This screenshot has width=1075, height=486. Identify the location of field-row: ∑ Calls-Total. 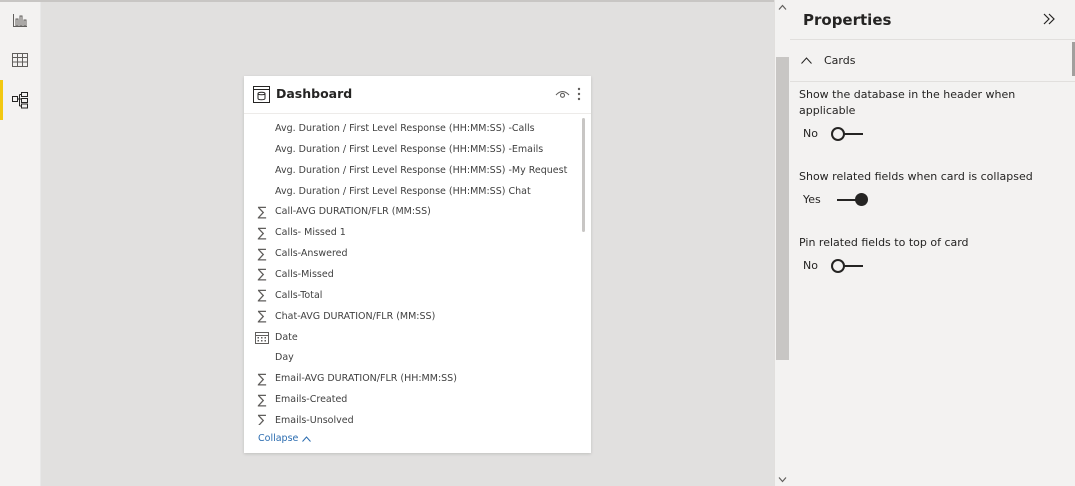
(414, 296).